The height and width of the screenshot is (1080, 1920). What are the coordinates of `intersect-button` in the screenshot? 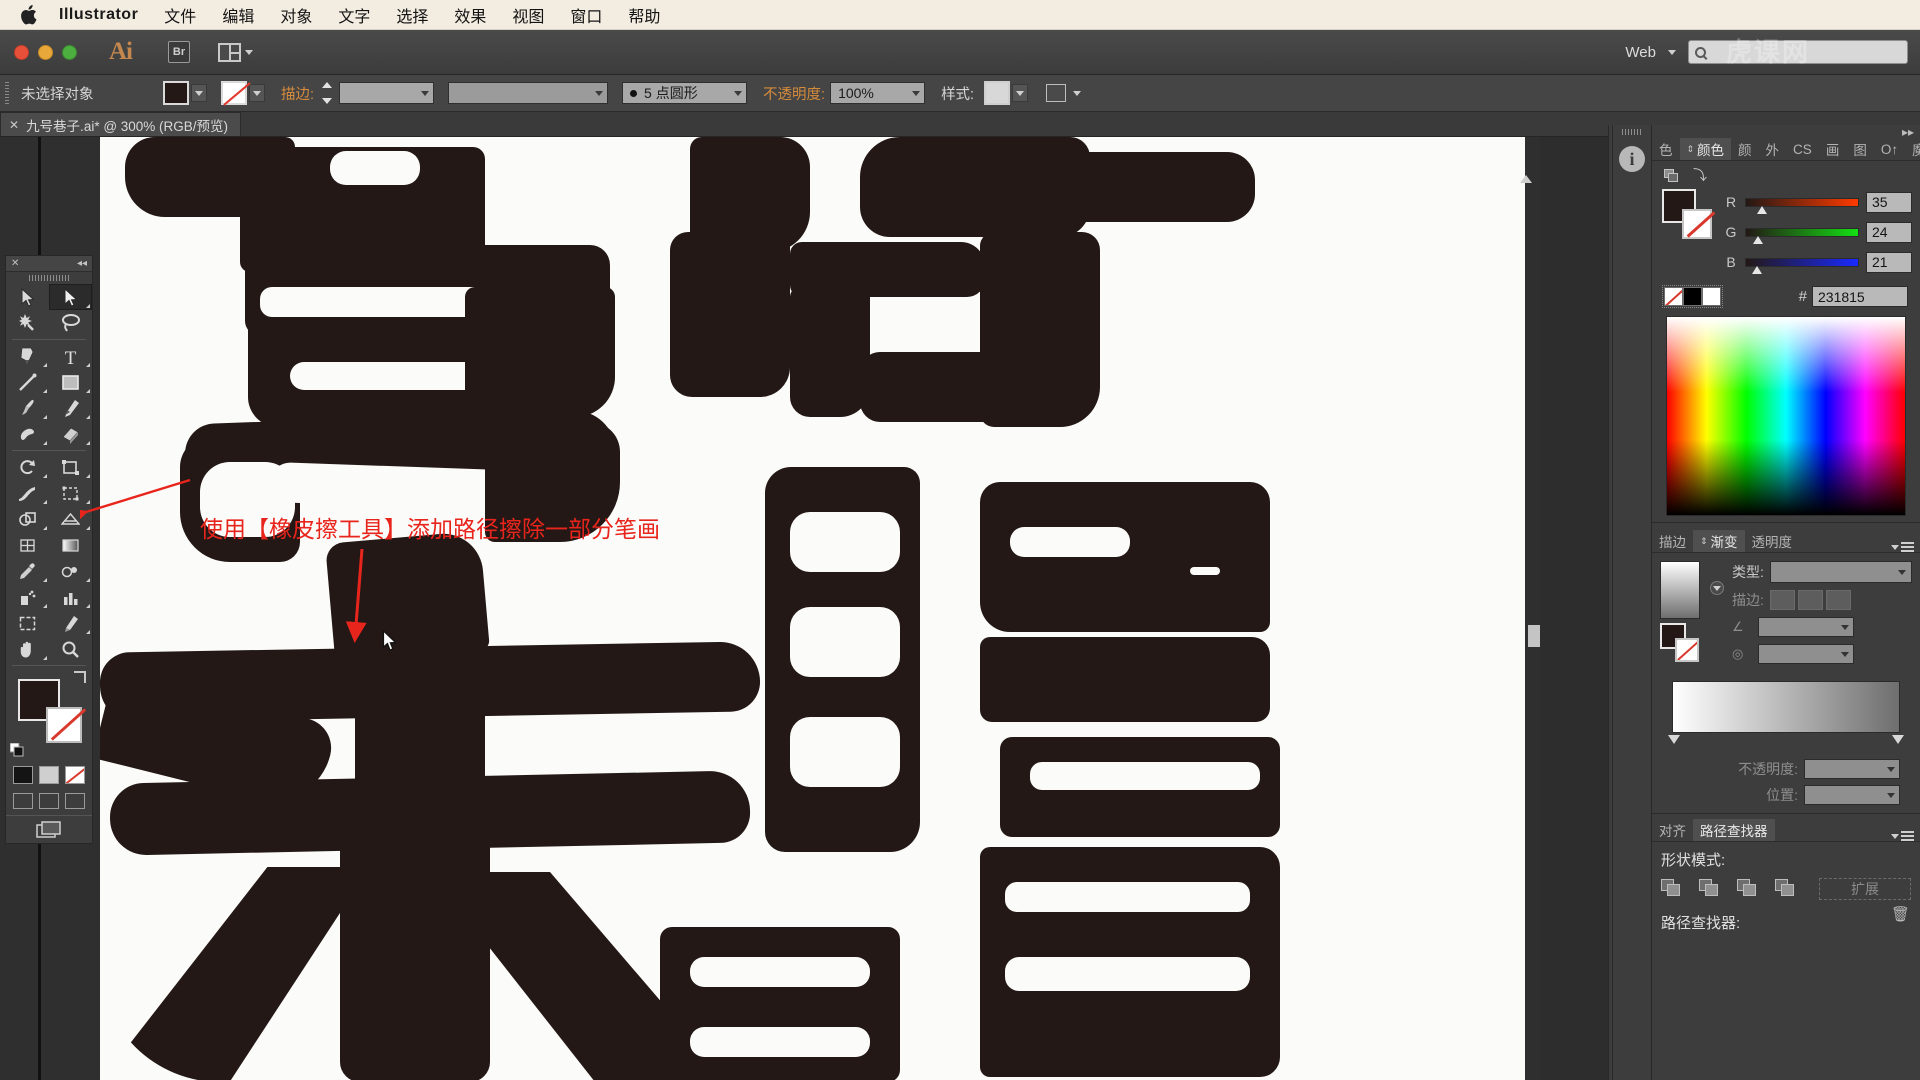 It's located at (1748, 889).